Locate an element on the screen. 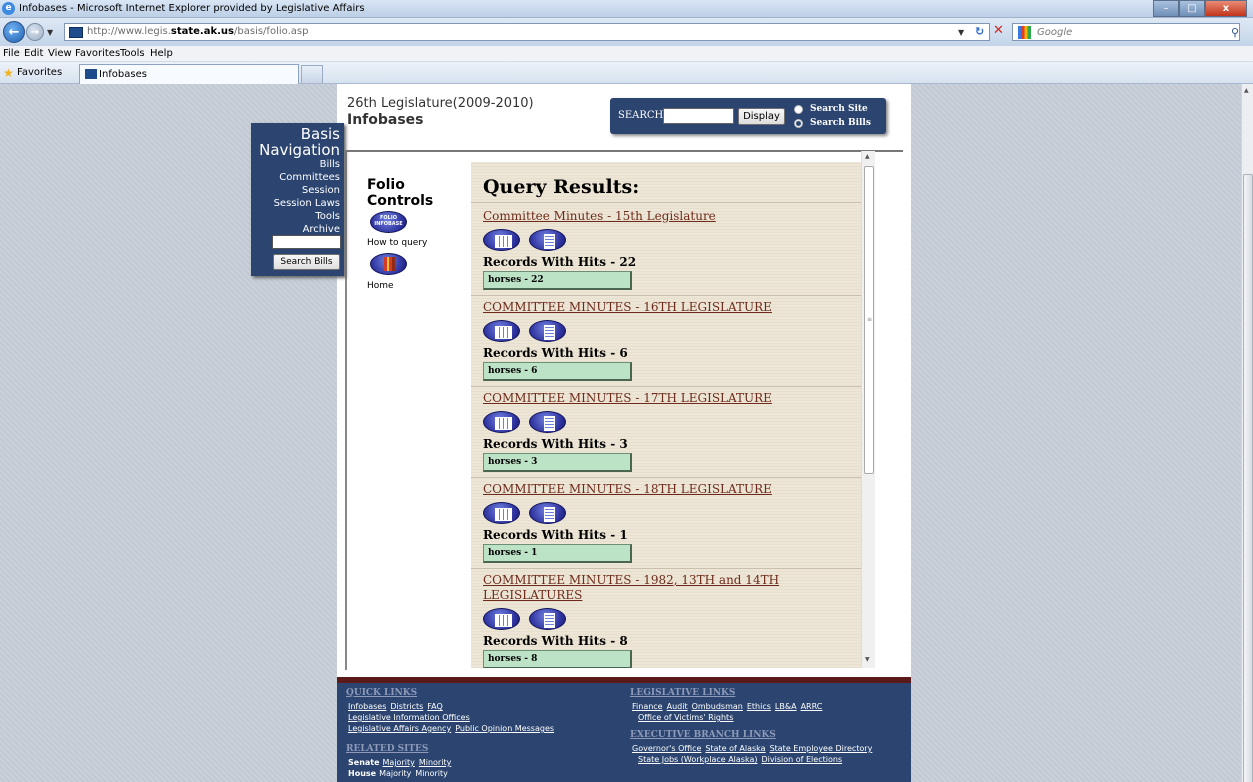  menu-file: File is located at coordinates (11, 53).